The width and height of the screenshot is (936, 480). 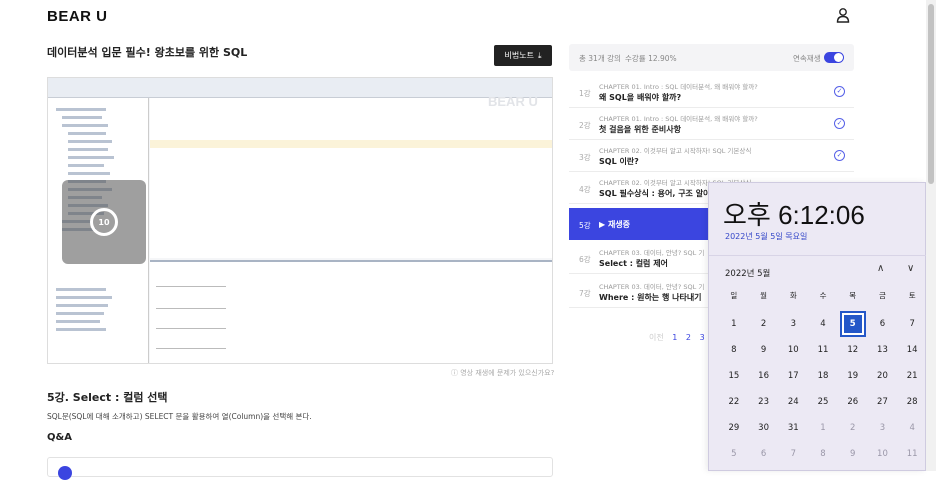 What do you see at coordinates (300, 468) in the screenshot?
I see `qa-input-box` at bounding box center [300, 468].